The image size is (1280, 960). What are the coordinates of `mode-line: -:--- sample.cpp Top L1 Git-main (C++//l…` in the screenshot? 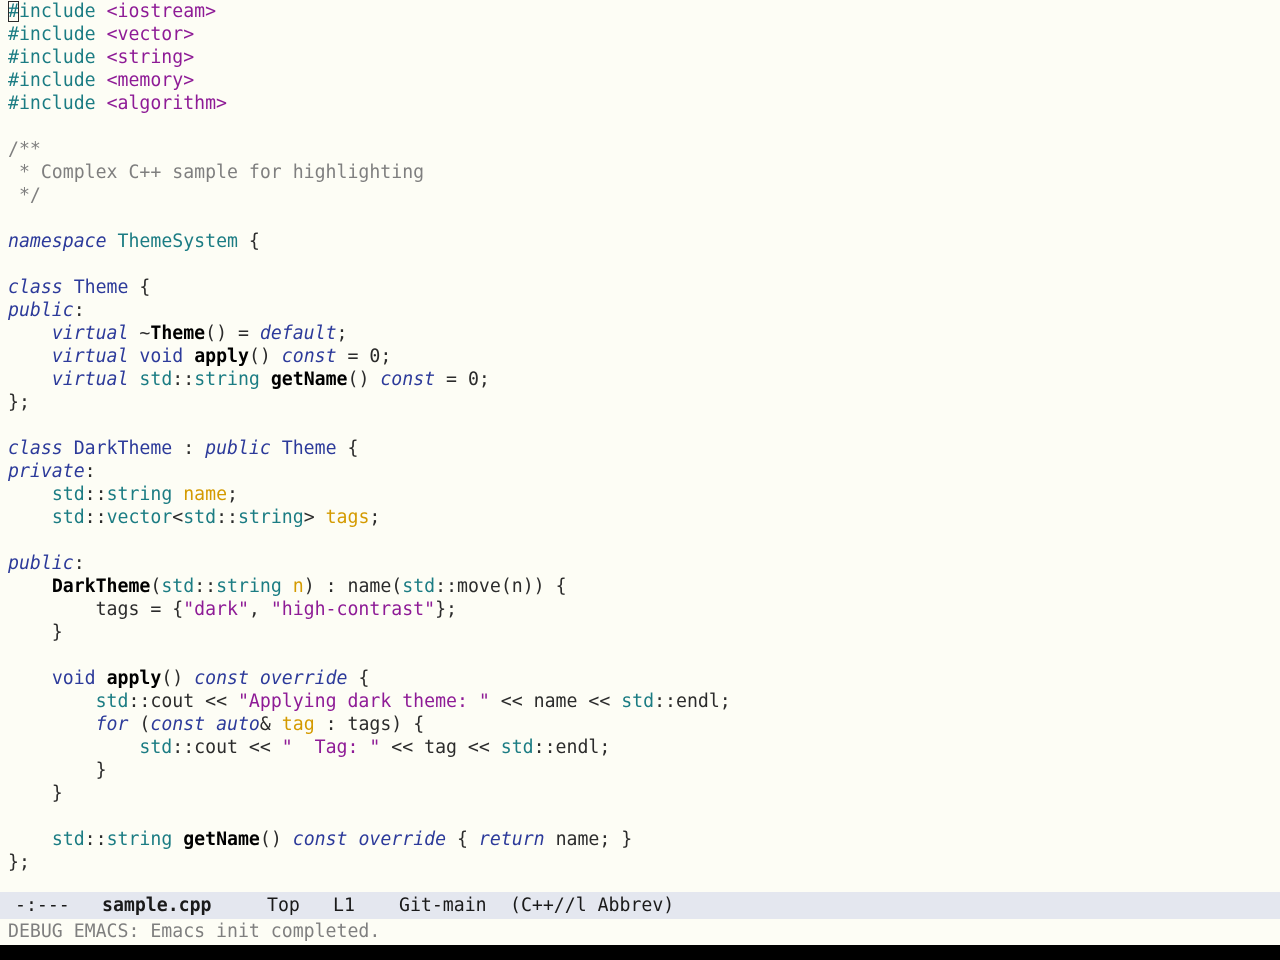 It's located at (640, 905).